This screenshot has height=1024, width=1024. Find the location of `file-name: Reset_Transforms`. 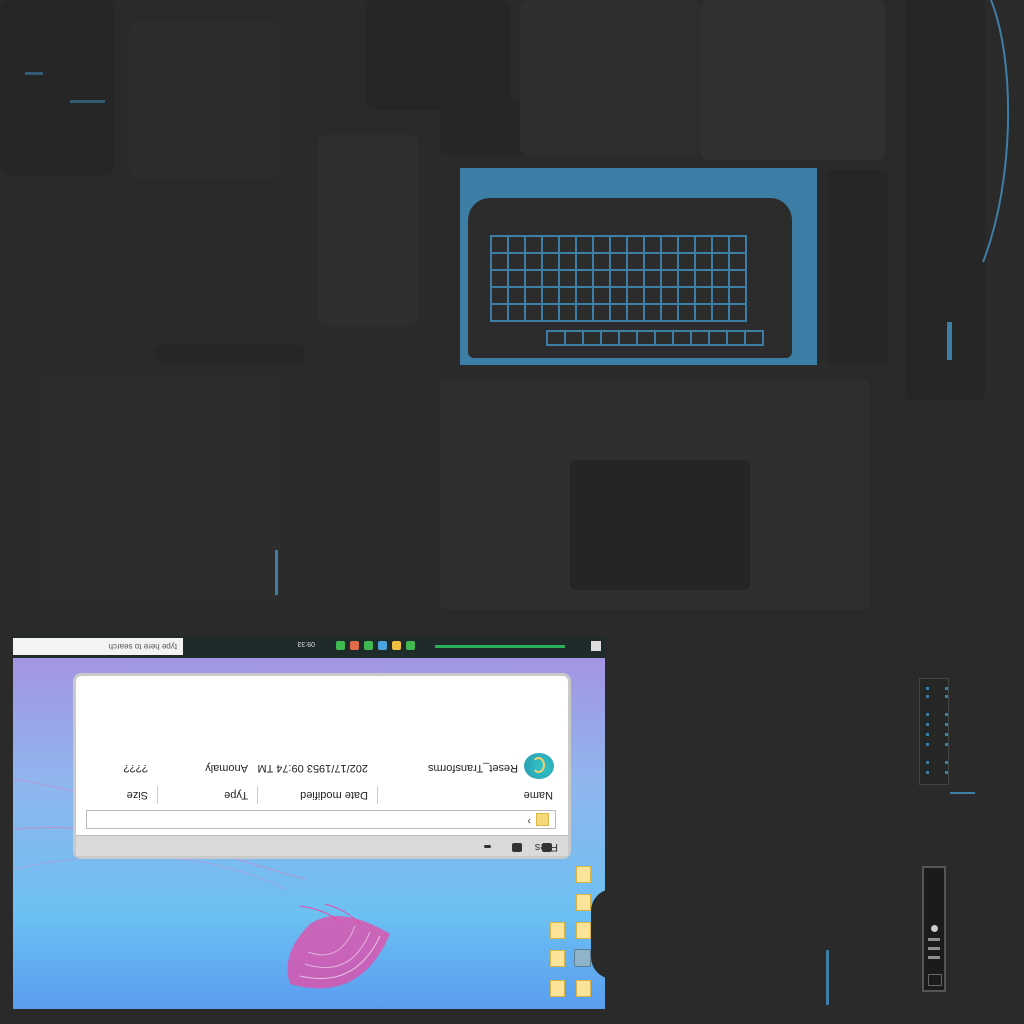

file-name: Reset_Transforms is located at coordinates (472, 768).